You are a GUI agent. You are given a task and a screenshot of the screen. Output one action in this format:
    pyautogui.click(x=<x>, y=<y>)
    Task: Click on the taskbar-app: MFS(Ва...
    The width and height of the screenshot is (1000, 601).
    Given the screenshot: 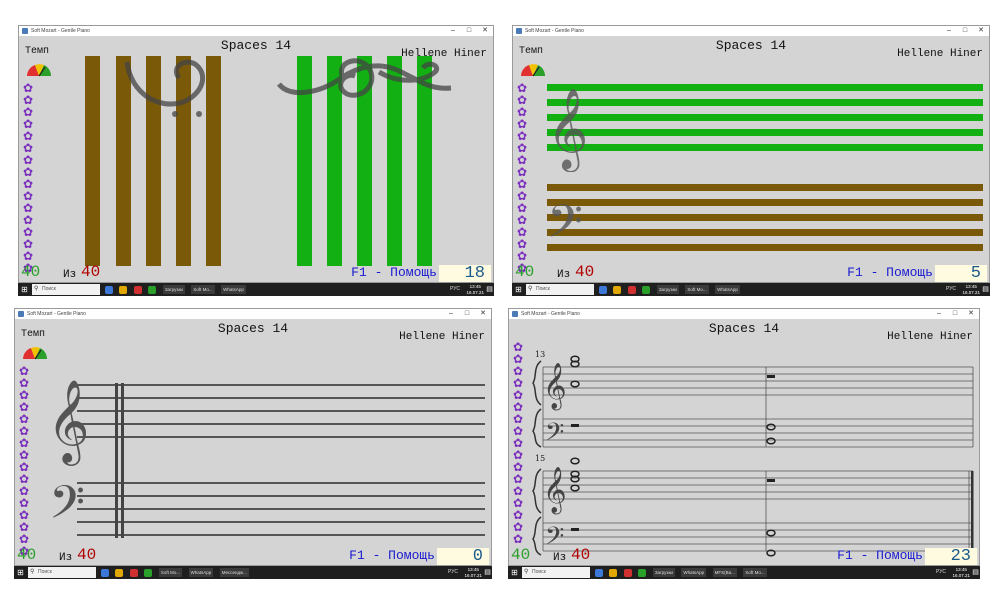 What is the action you would take?
    pyautogui.click(x=724, y=572)
    